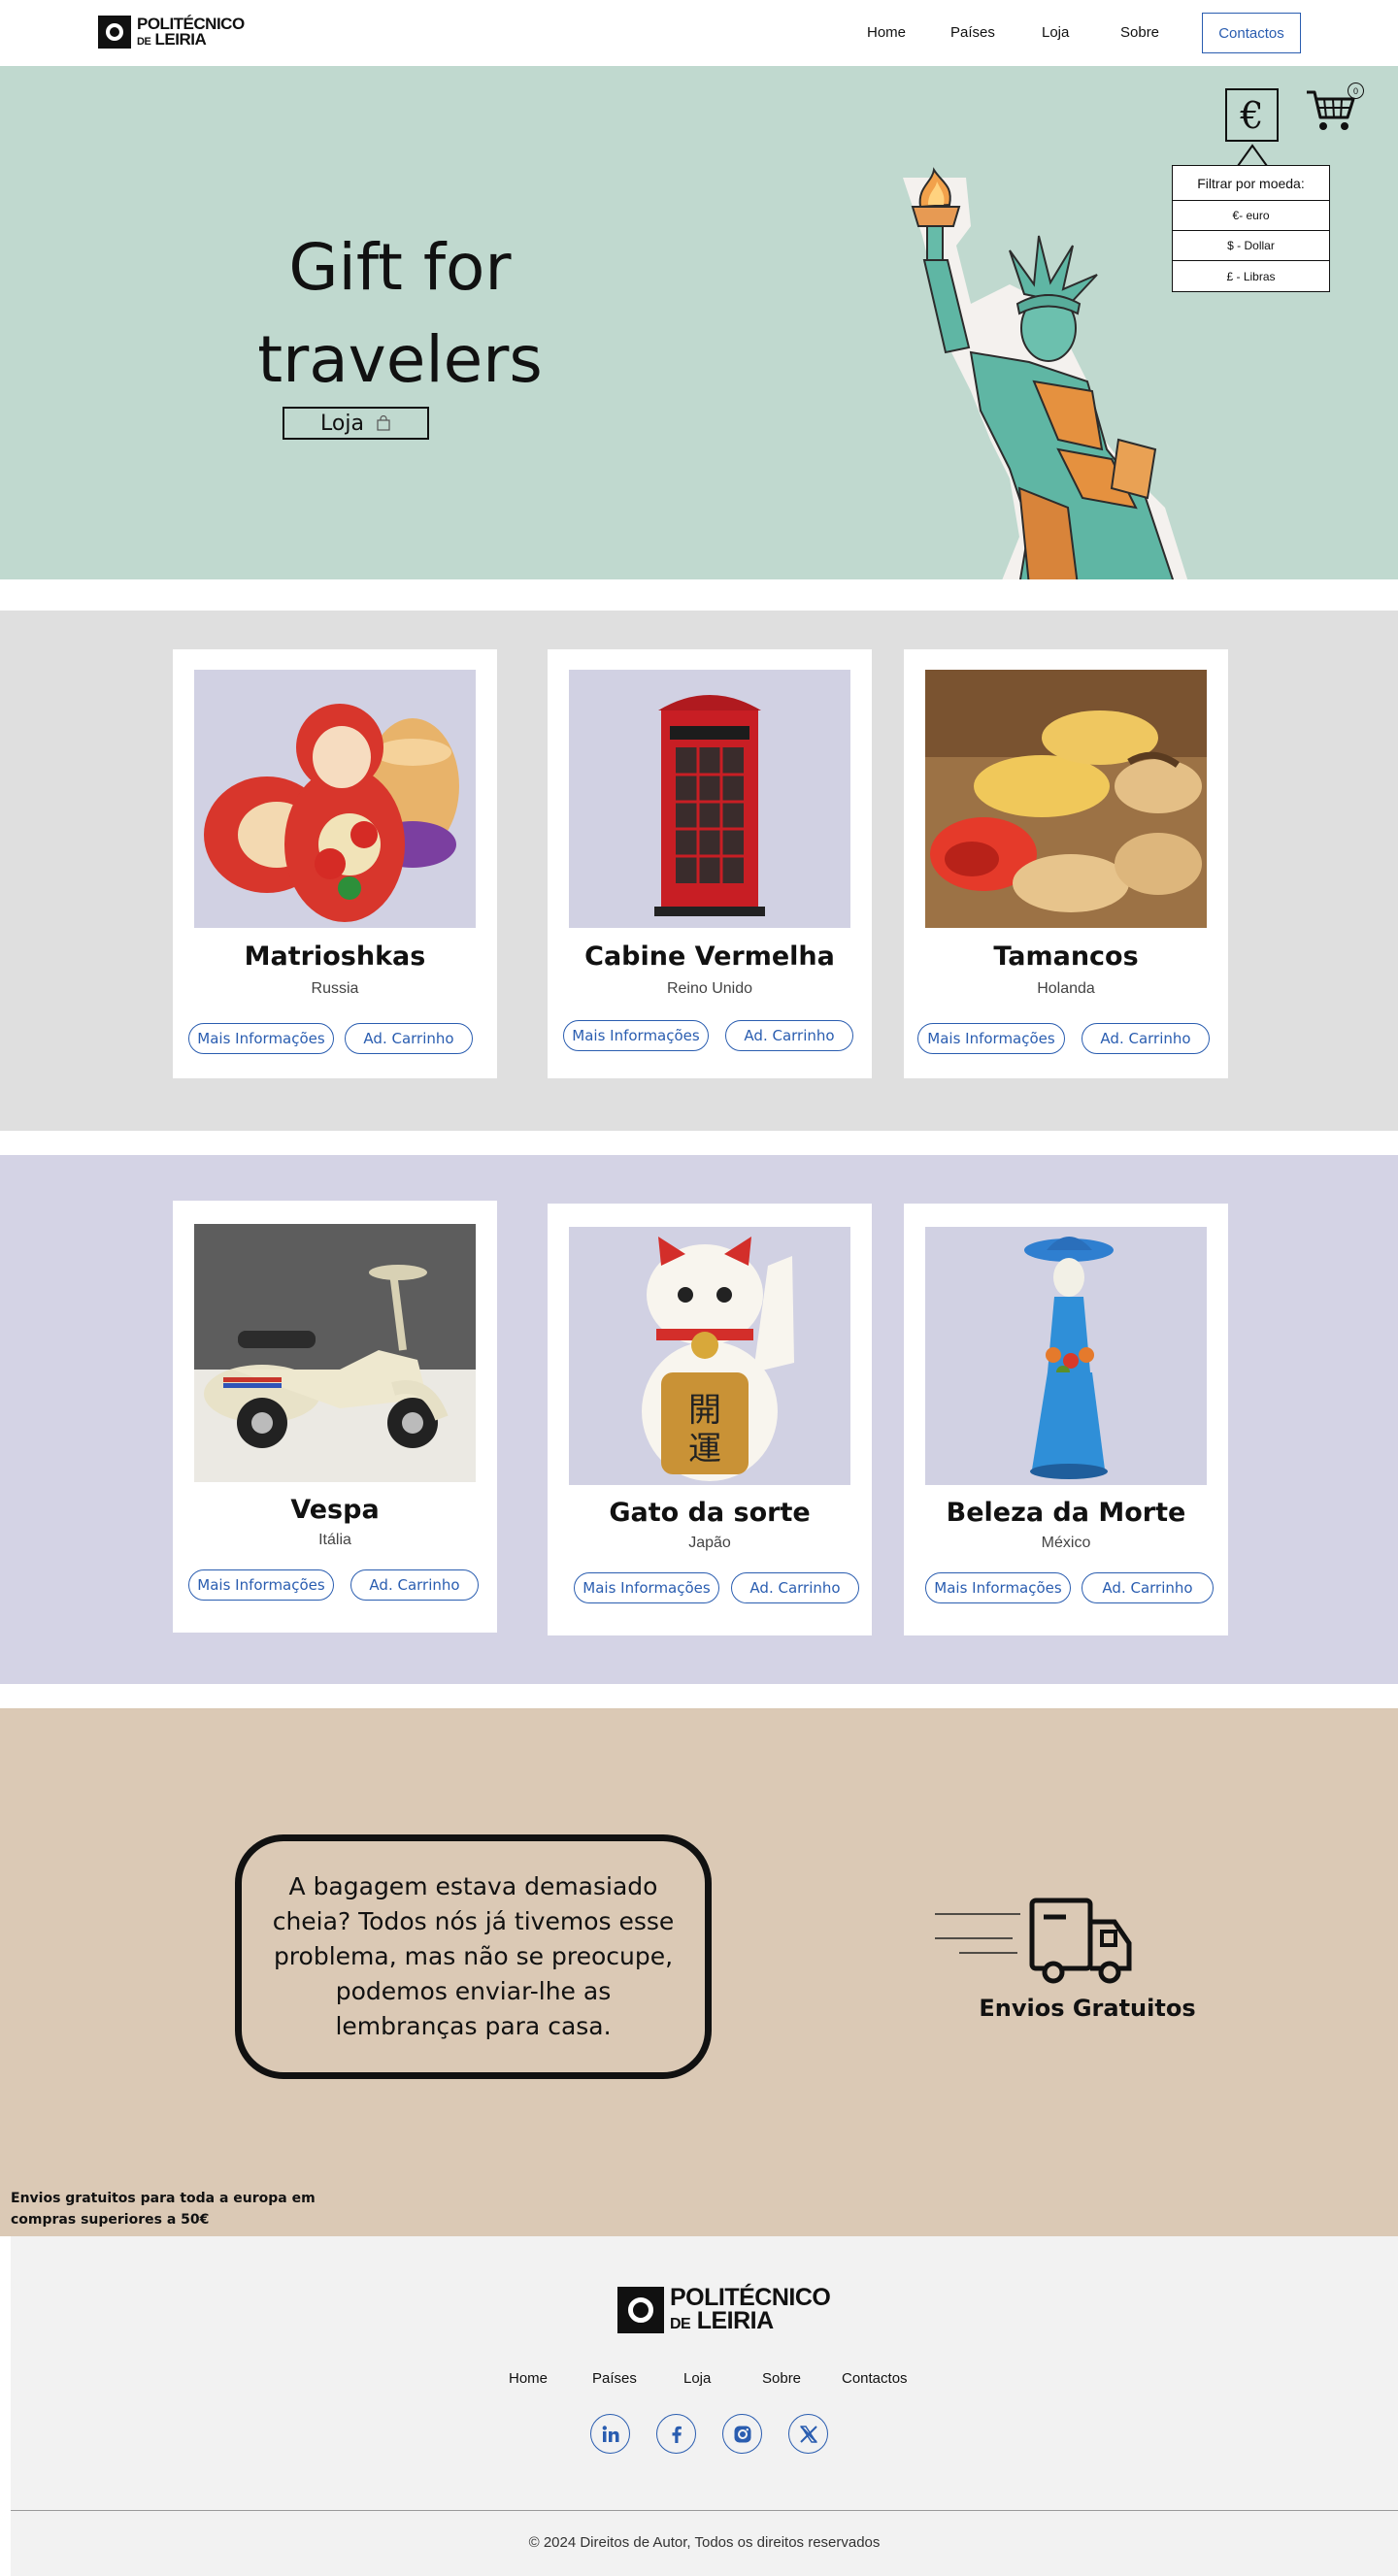  What do you see at coordinates (383, 423) in the screenshot?
I see `shopping-bag-icon` at bounding box center [383, 423].